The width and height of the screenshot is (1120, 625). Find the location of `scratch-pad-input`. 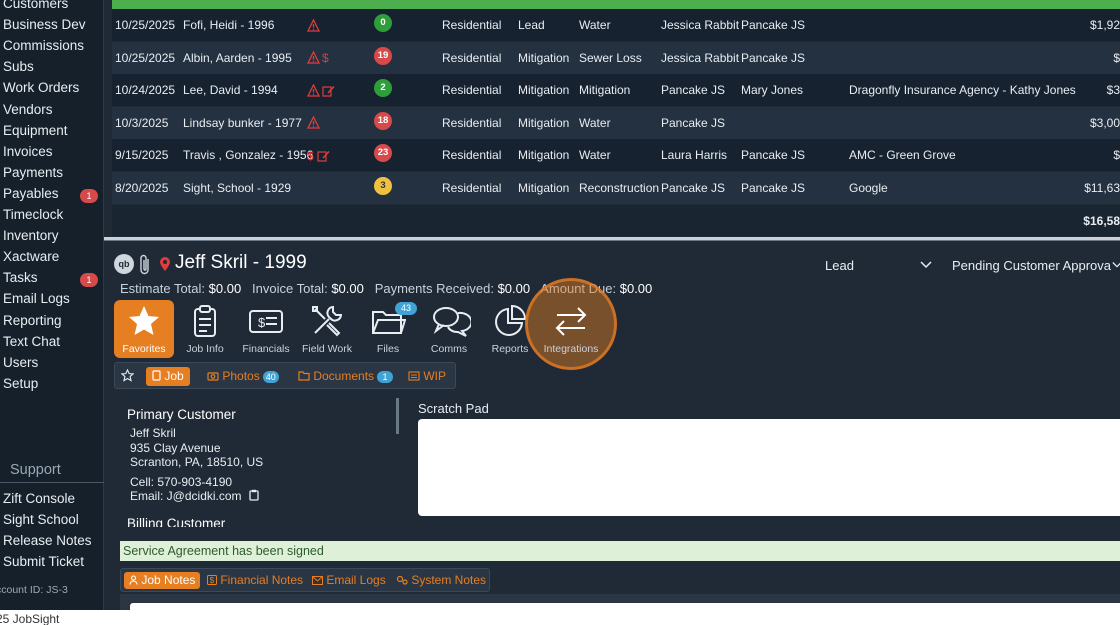

scratch-pad-input is located at coordinates (769, 467).